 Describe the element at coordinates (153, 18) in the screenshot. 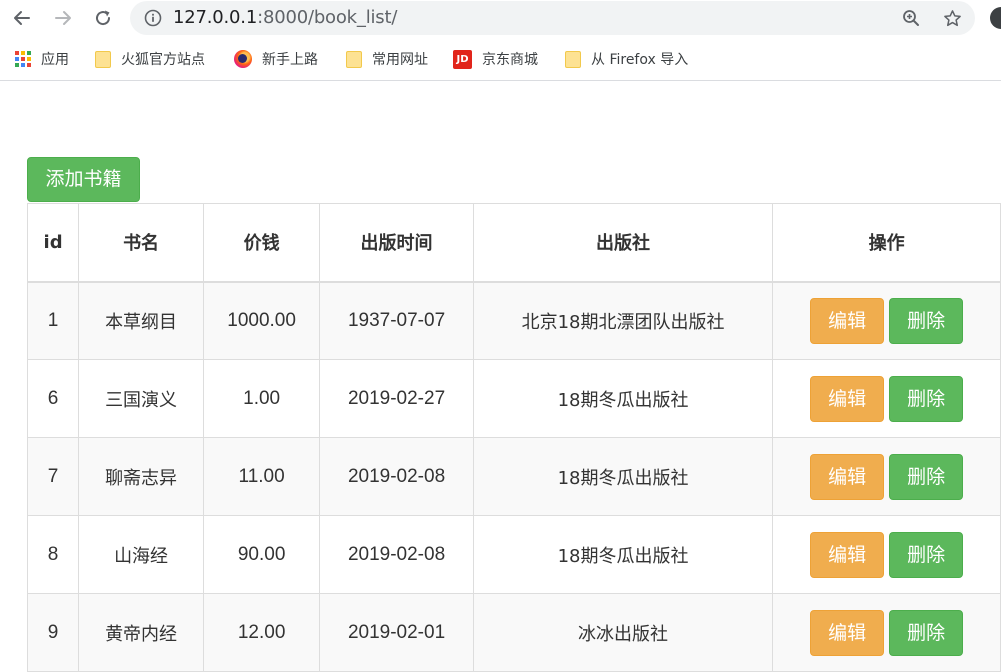

I see `info-icon` at that location.